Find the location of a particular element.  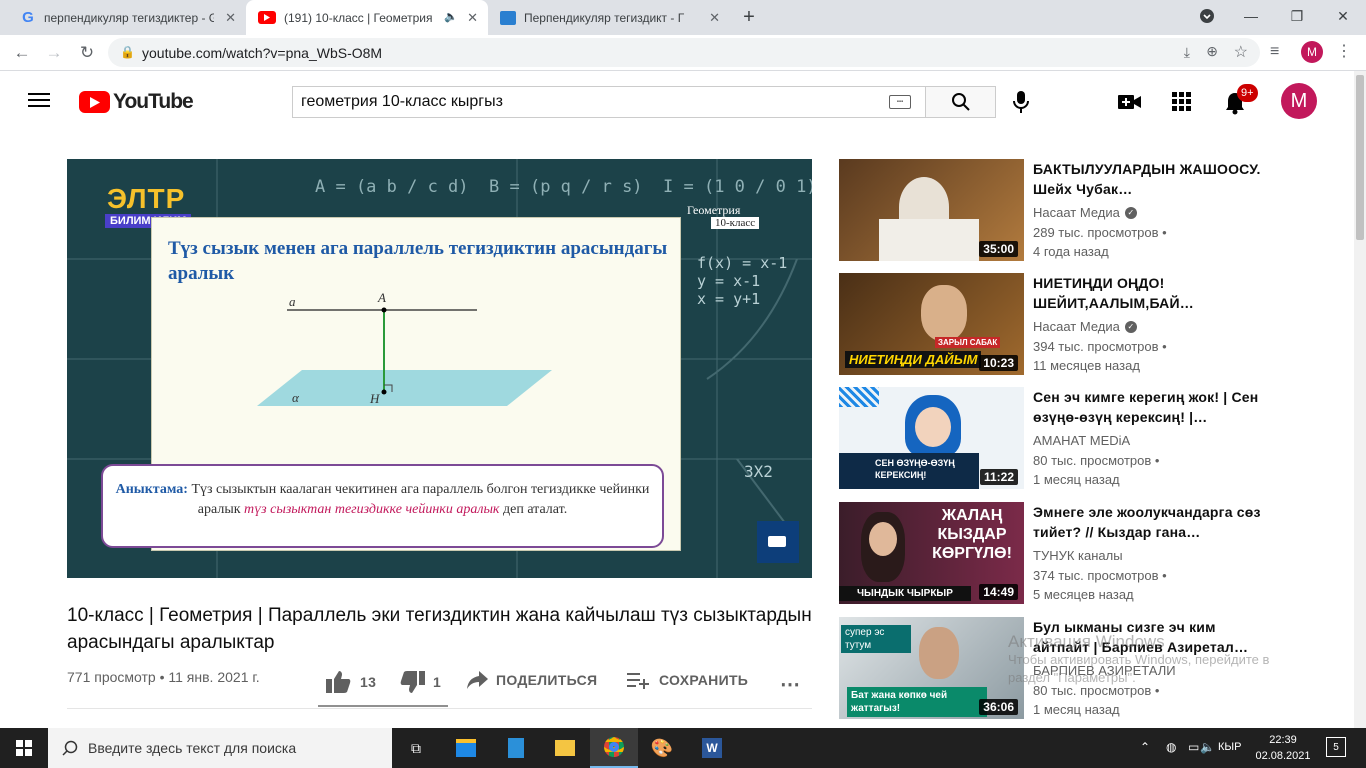

duration-badge: 36:06 is located at coordinates (998, 707).